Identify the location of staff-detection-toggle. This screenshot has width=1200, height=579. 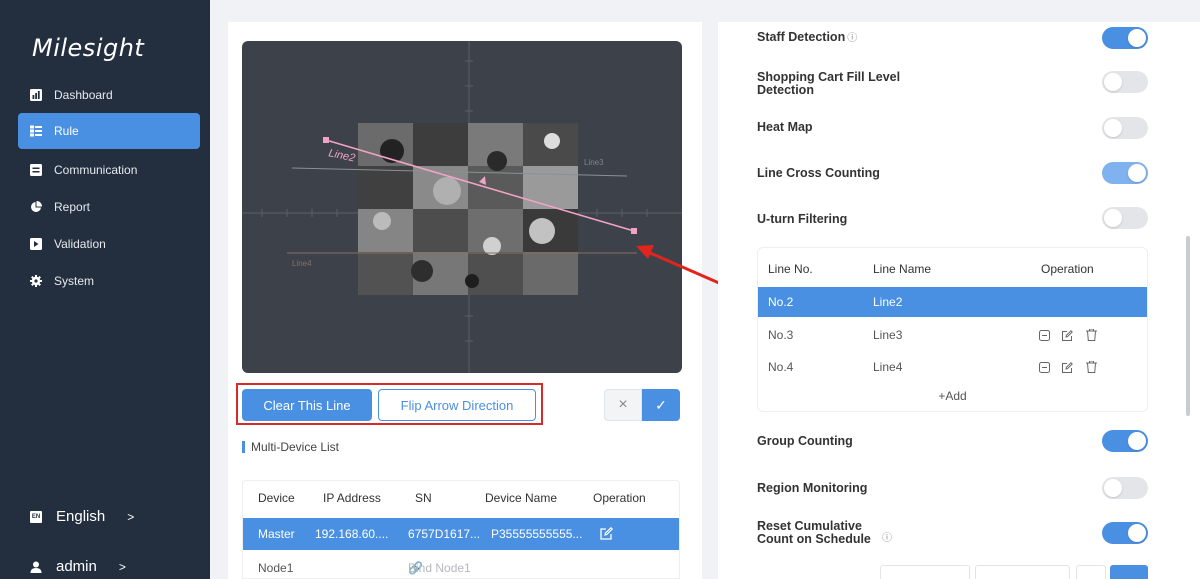
(1125, 38).